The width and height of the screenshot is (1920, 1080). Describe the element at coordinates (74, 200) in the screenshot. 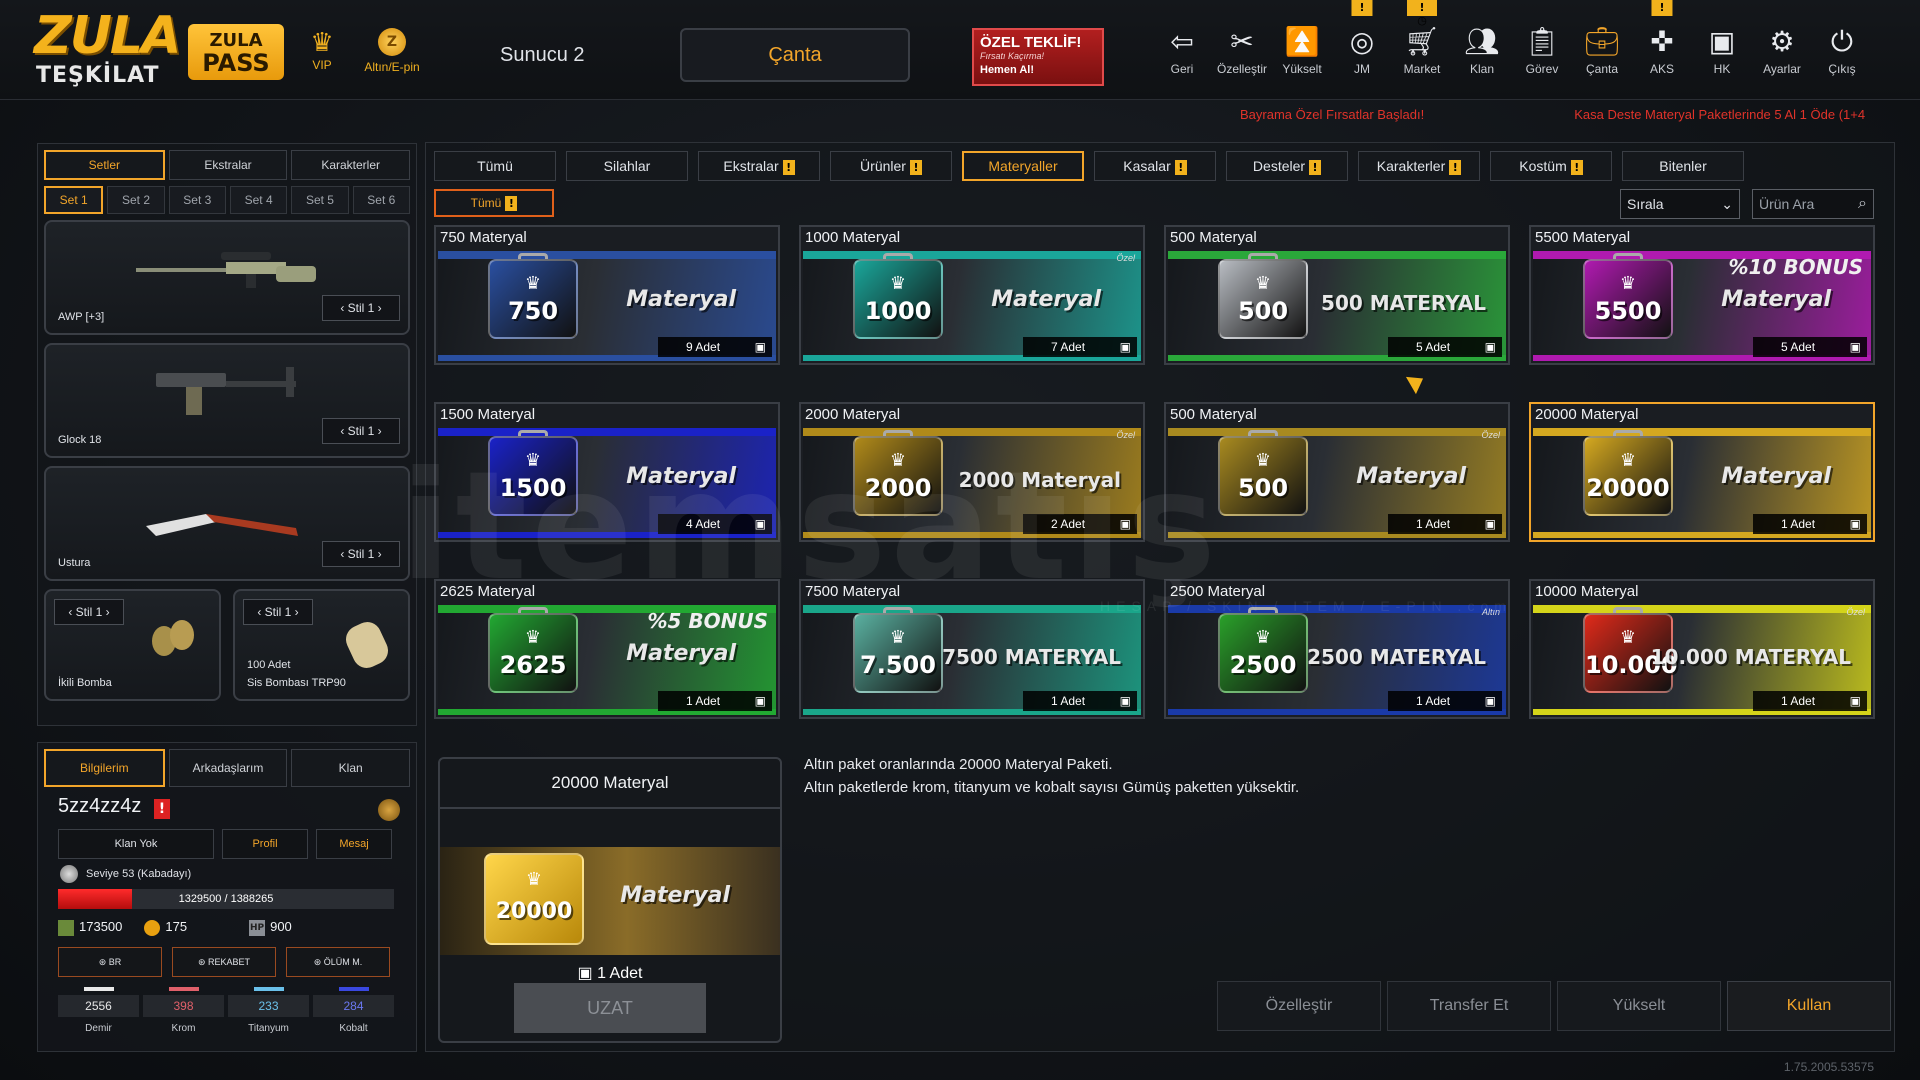

I see `set-1-button: Set 1` at that location.